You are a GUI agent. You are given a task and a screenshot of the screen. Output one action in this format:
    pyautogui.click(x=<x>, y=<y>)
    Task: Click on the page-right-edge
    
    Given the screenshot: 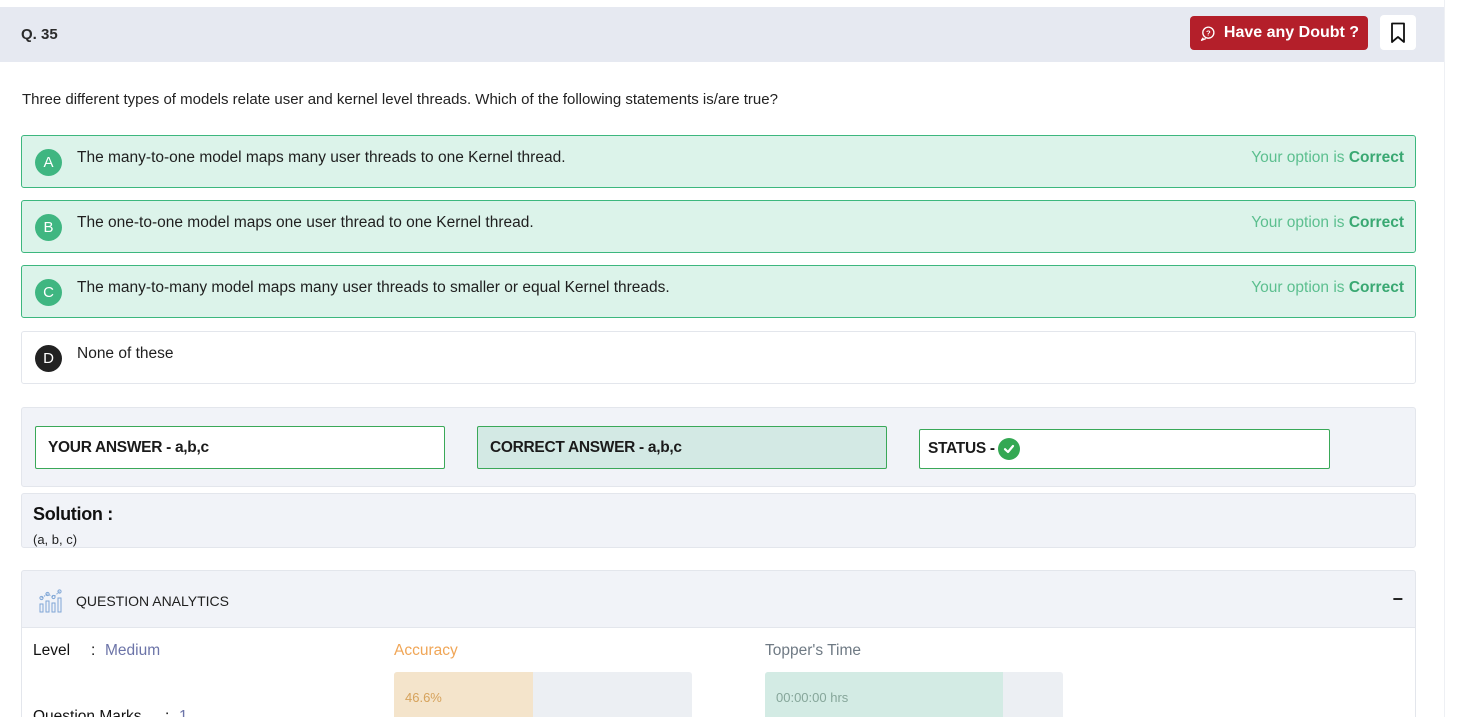 What is the action you would take?
    pyautogui.click(x=1460, y=358)
    